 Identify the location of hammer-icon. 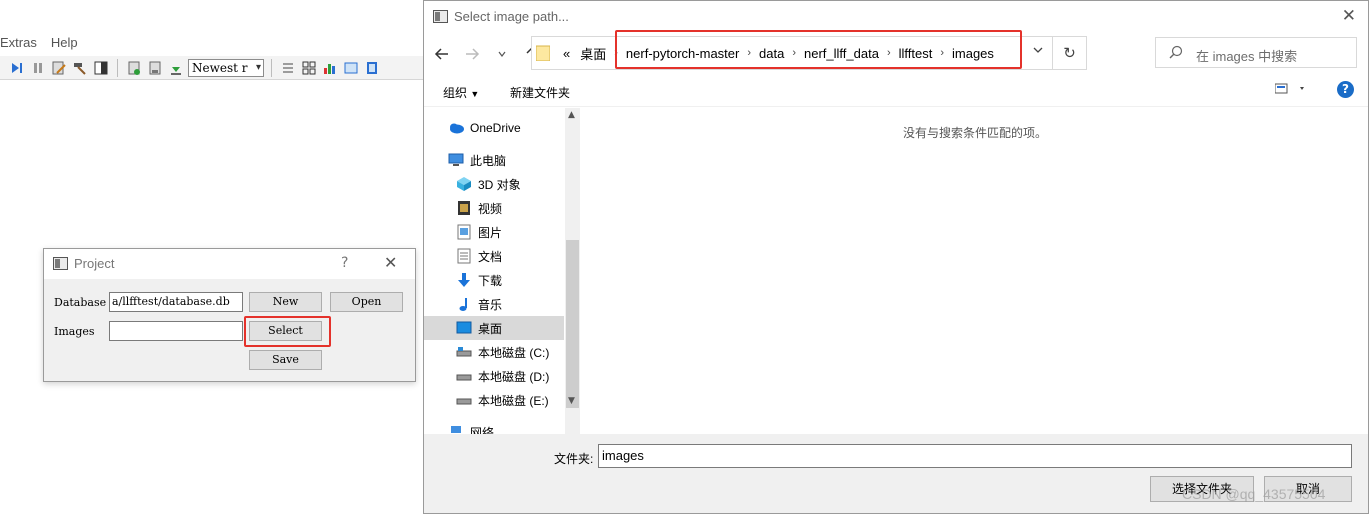
(80, 68).